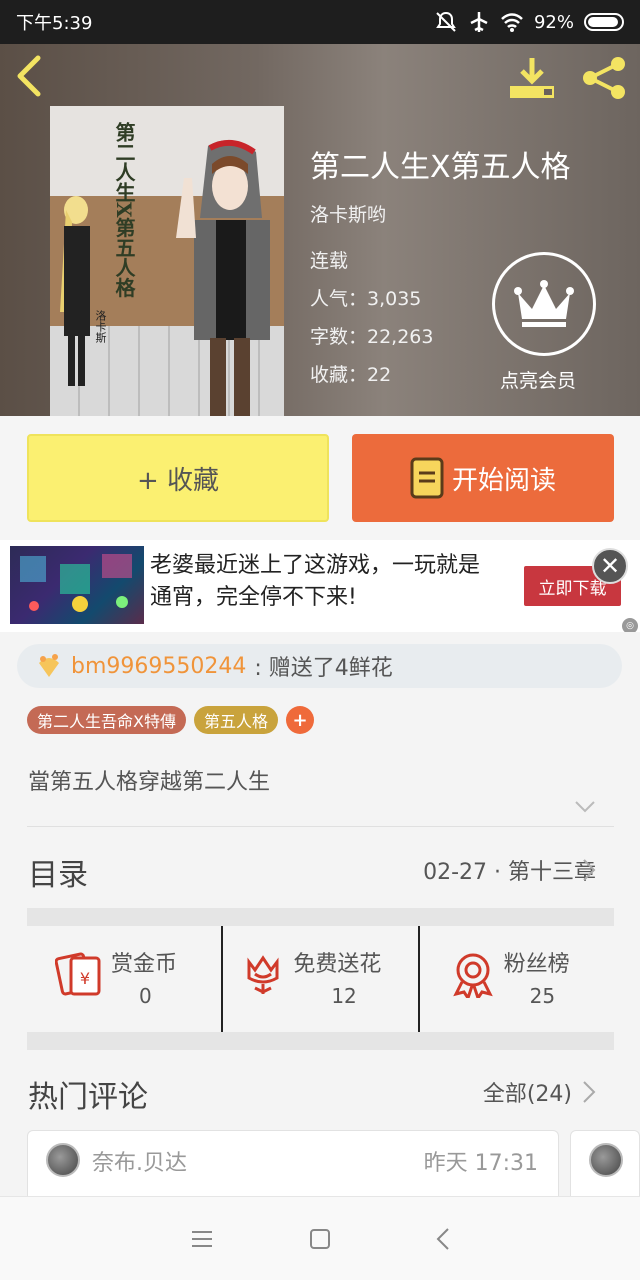 The height and width of the screenshot is (1280, 640). Describe the element at coordinates (75, 291) in the screenshot. I see `cover-character-left` at that location.